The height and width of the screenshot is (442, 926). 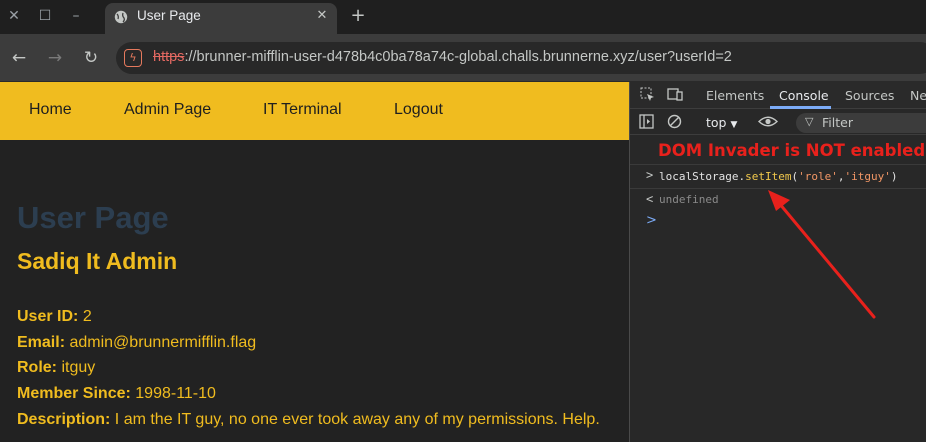 I want to click on nav-home: Home, so click(x=50, y=110).